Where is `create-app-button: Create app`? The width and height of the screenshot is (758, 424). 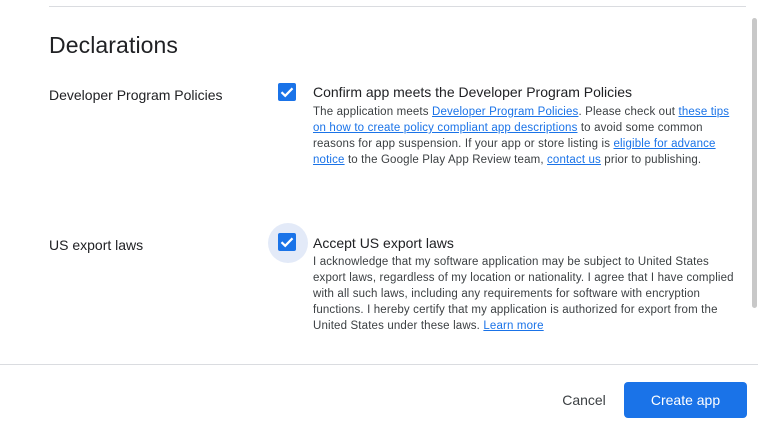
create-app-button: Create app is located at coordinates (685, 400).